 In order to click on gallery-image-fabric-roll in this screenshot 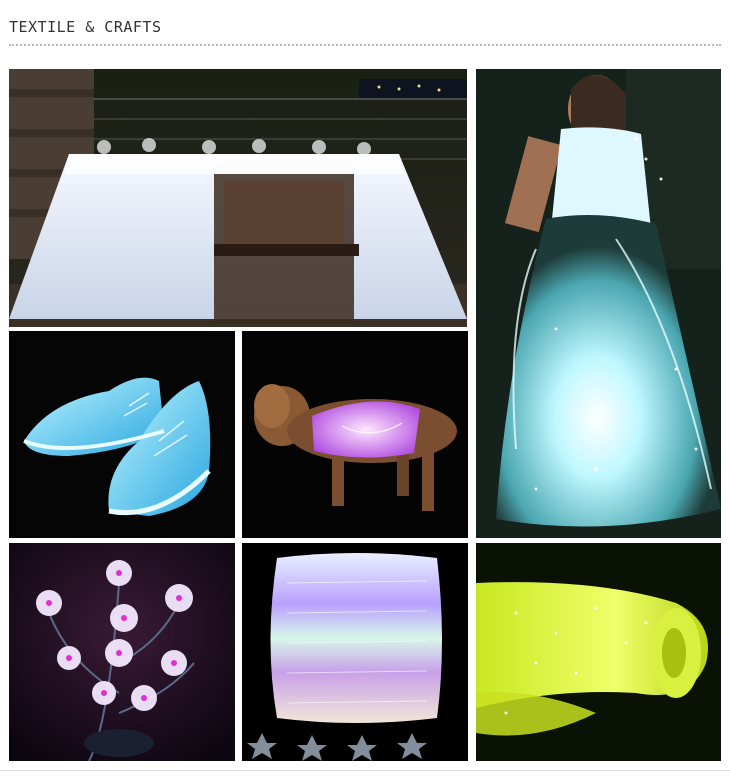, I will do `click(598, 652)`.